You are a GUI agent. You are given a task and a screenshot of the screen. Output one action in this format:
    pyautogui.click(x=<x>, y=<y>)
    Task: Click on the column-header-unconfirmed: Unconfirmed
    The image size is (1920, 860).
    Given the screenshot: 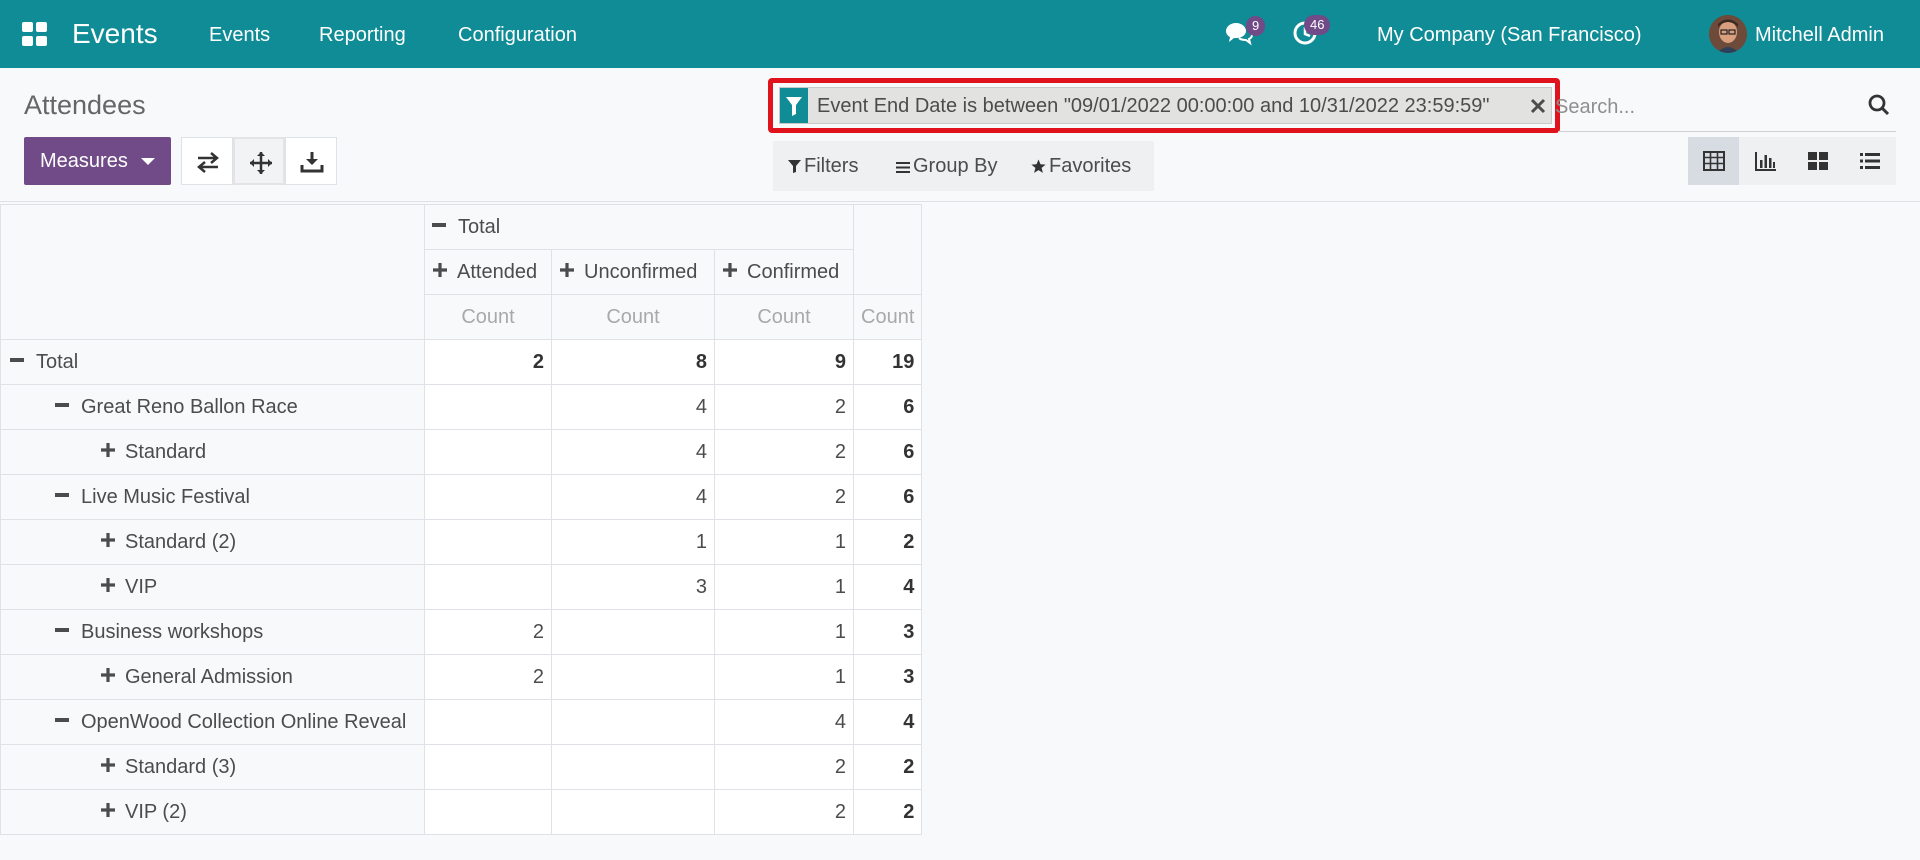 What is the action you would take?
    pyautogui.click(x=633, y=272)
    